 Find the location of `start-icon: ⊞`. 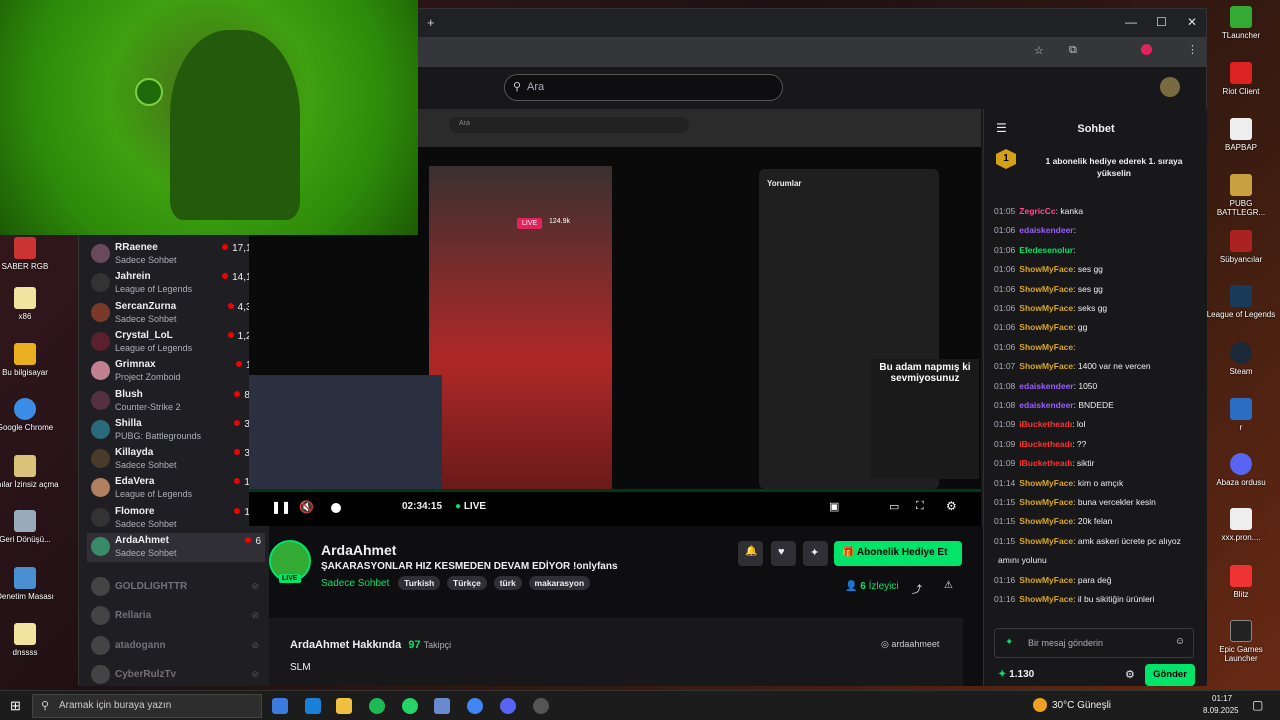

start-icon: ⊞ is located at coordinates (15, 706).